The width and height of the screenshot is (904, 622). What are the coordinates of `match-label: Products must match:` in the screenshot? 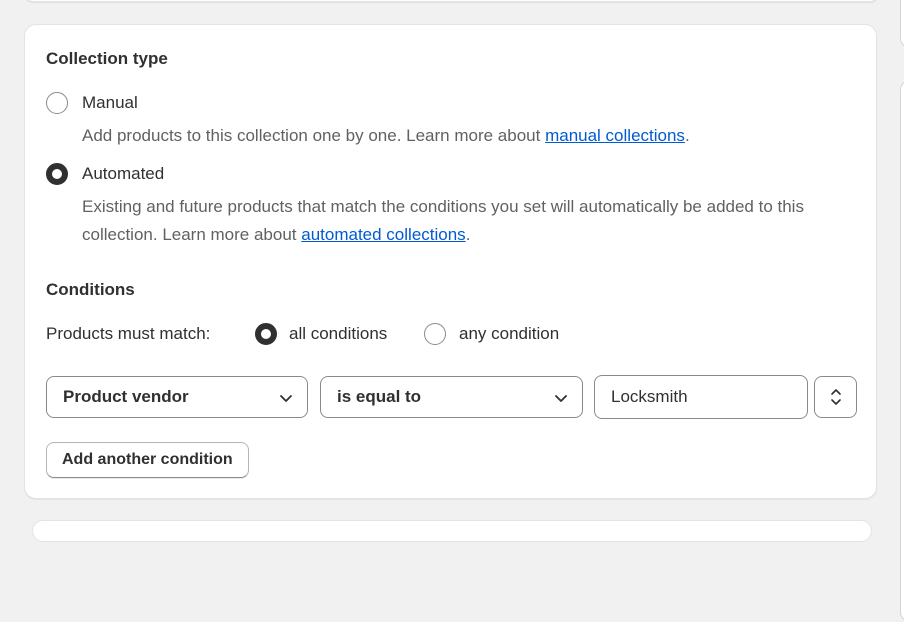 It's located at (128, 333).